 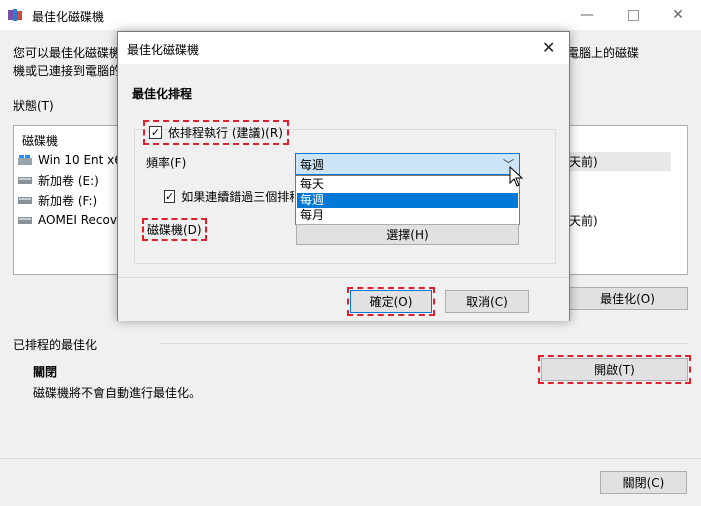 What do you see at coordinates (68, 17) in the screenshot?
I see `window-title: 最佳化磁碟機` at bounding box center [68, 17].